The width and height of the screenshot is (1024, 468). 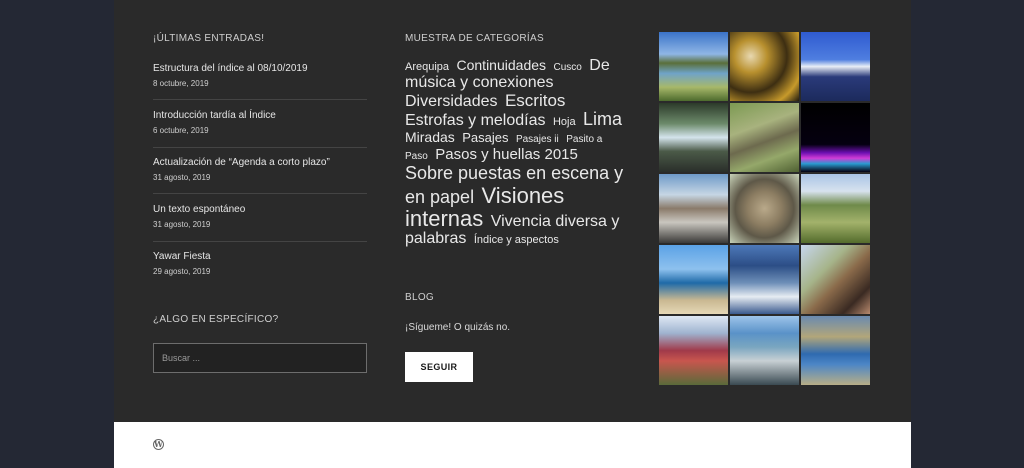 I want to click on search-field, so click(x=260, y=358).